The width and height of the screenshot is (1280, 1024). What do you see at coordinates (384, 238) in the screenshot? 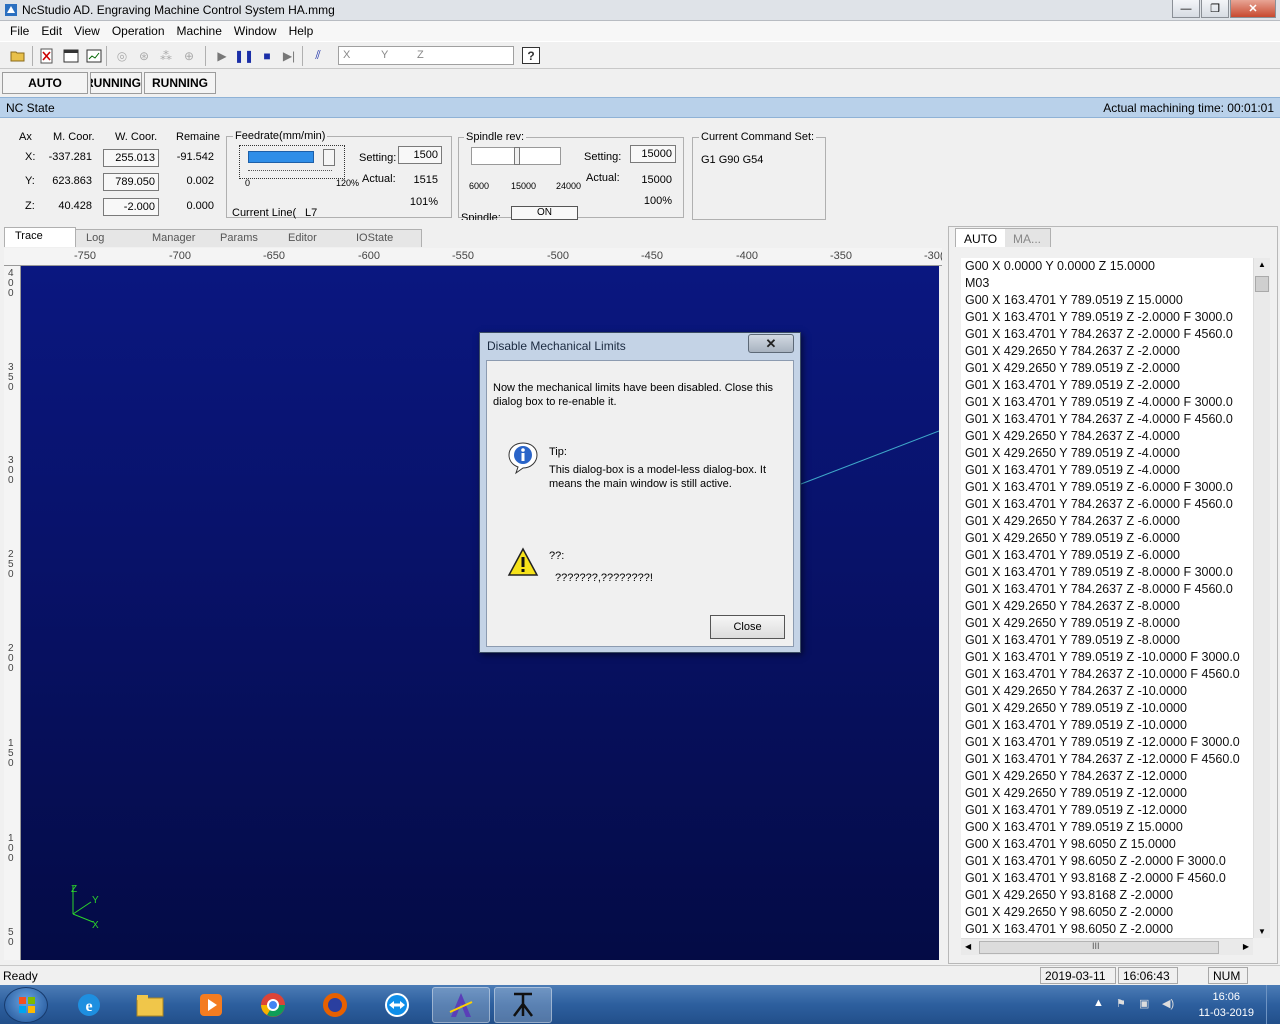
I see `tab-iostate: IOState` at bounding box center [384, 238].